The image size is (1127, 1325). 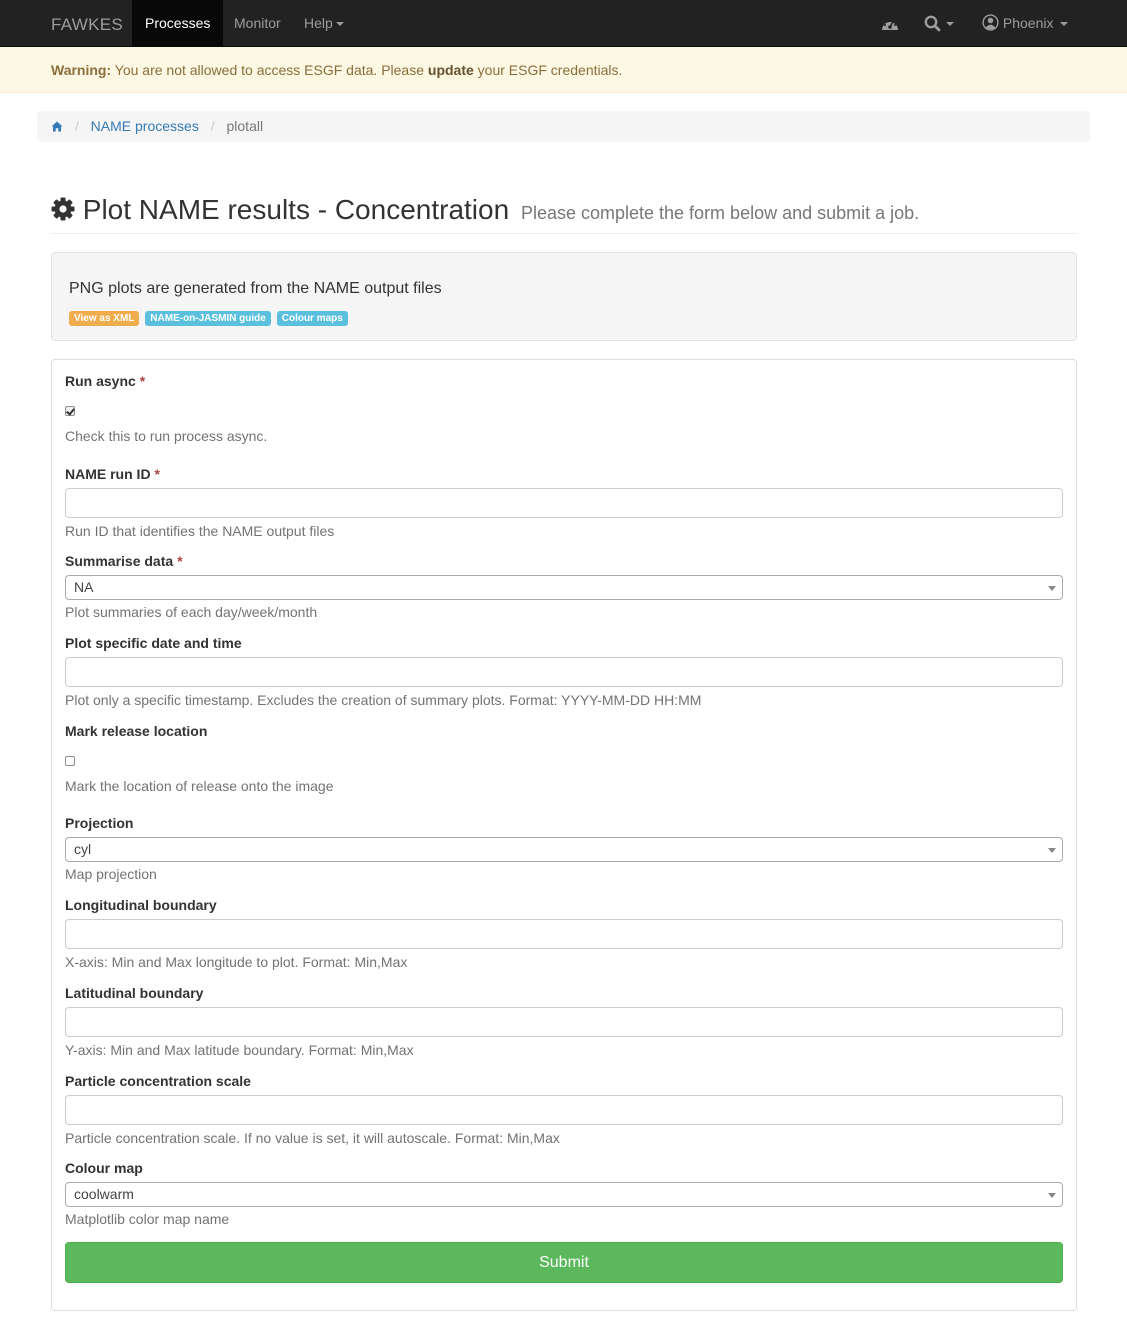 What do you see at coordinates (104, 1194) in the screenshot?
I see `colour-map-value: coolwarm` at bounding box center [104, 1194].